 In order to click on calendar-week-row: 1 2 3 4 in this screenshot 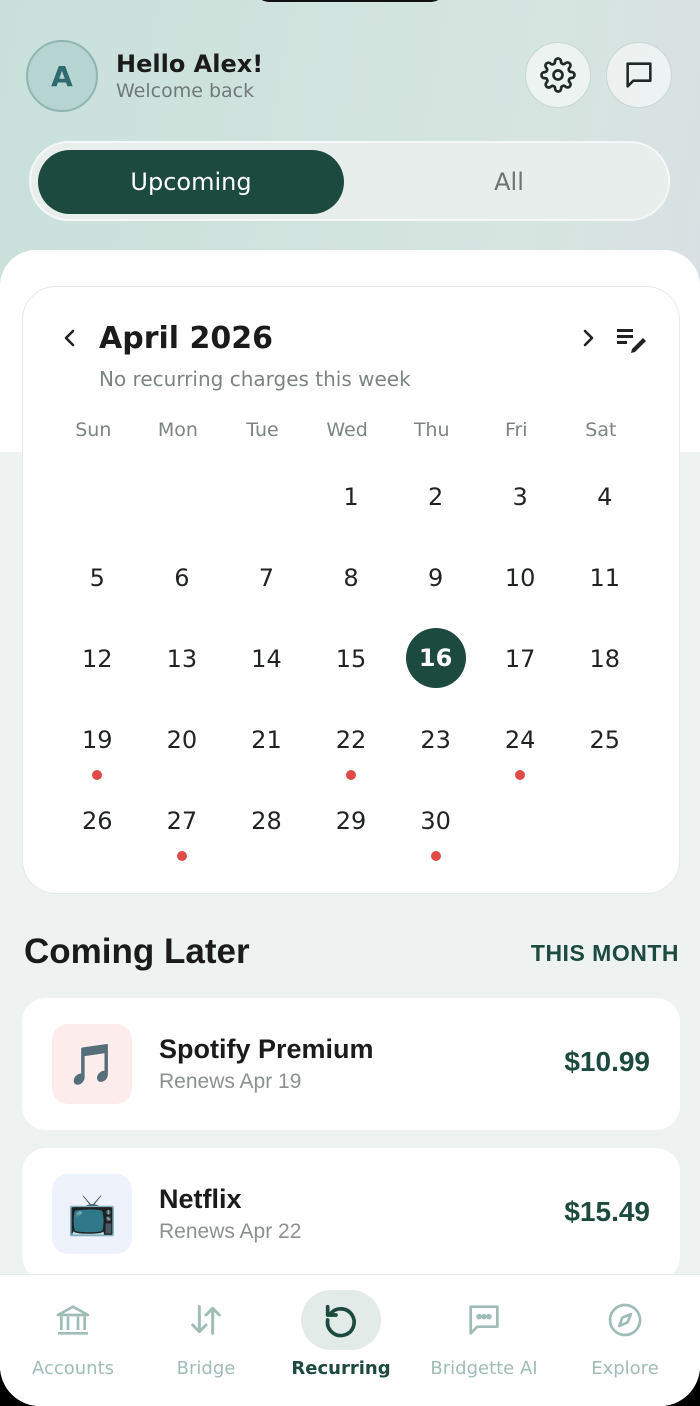, I will do `click(351, 499)`.